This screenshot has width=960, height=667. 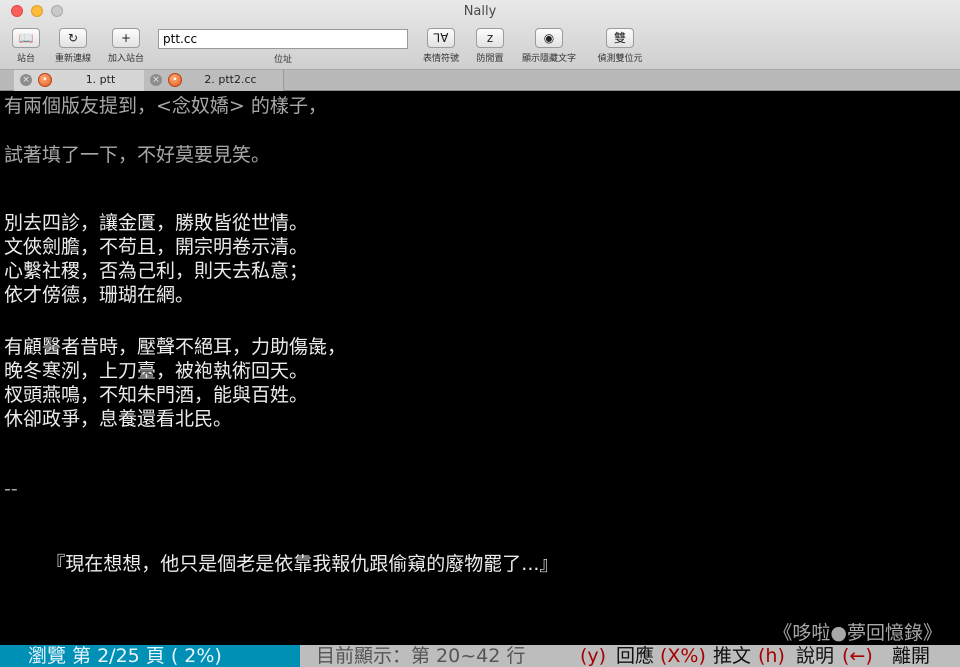 What do you see at coordinates (125, 59) in the screenshot?
I see `add-site-label: 加入站台` at bounding box center [125, 59].